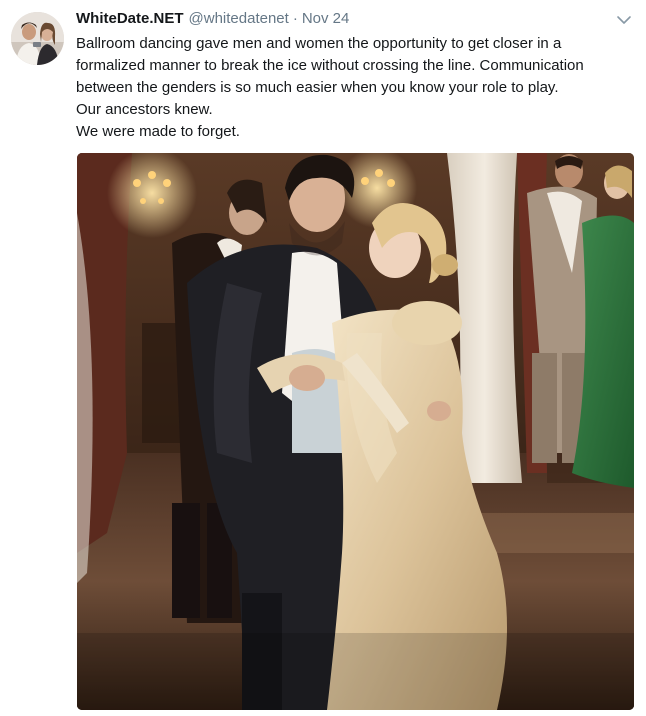 The image size is (646, 716). I want to click on profile-avatar-icon, so click(37, 38).